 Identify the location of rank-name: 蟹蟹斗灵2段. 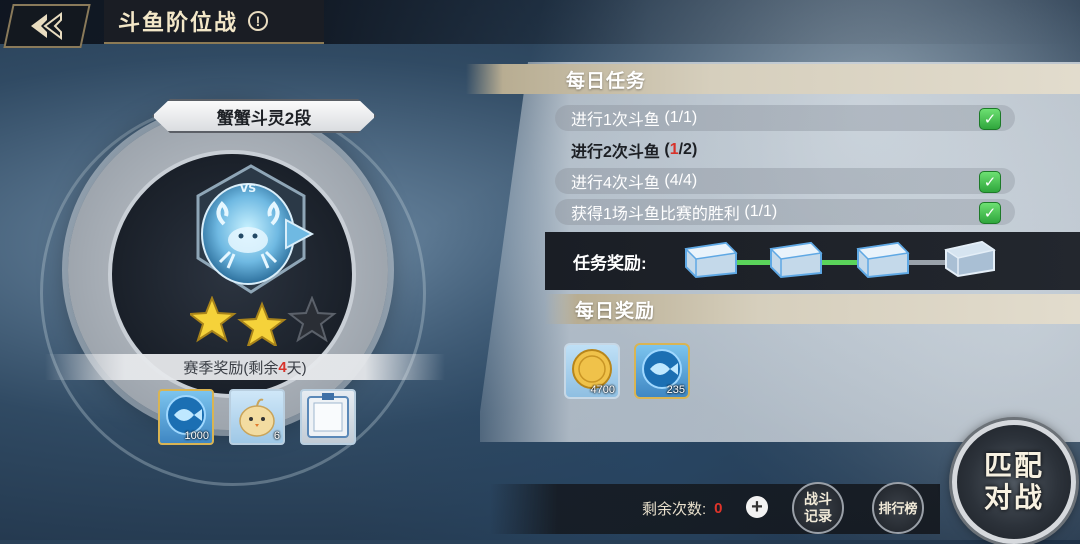
(264, 118).